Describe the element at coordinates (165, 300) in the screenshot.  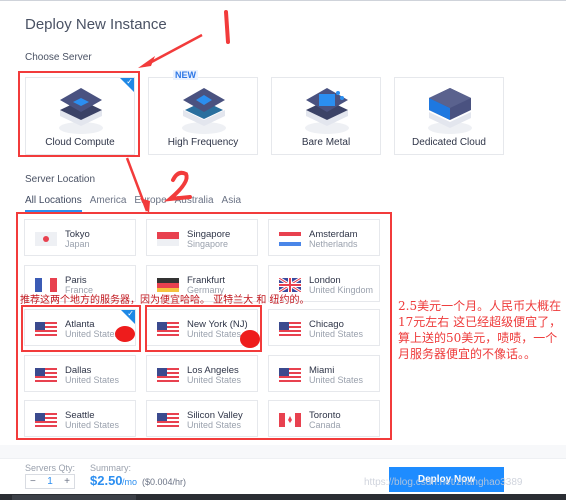
I see `recommendation-note: 推荐这两个地方的服务器，因为便宜哈哈。 亚特兰大 和 纽约的。` at that location.